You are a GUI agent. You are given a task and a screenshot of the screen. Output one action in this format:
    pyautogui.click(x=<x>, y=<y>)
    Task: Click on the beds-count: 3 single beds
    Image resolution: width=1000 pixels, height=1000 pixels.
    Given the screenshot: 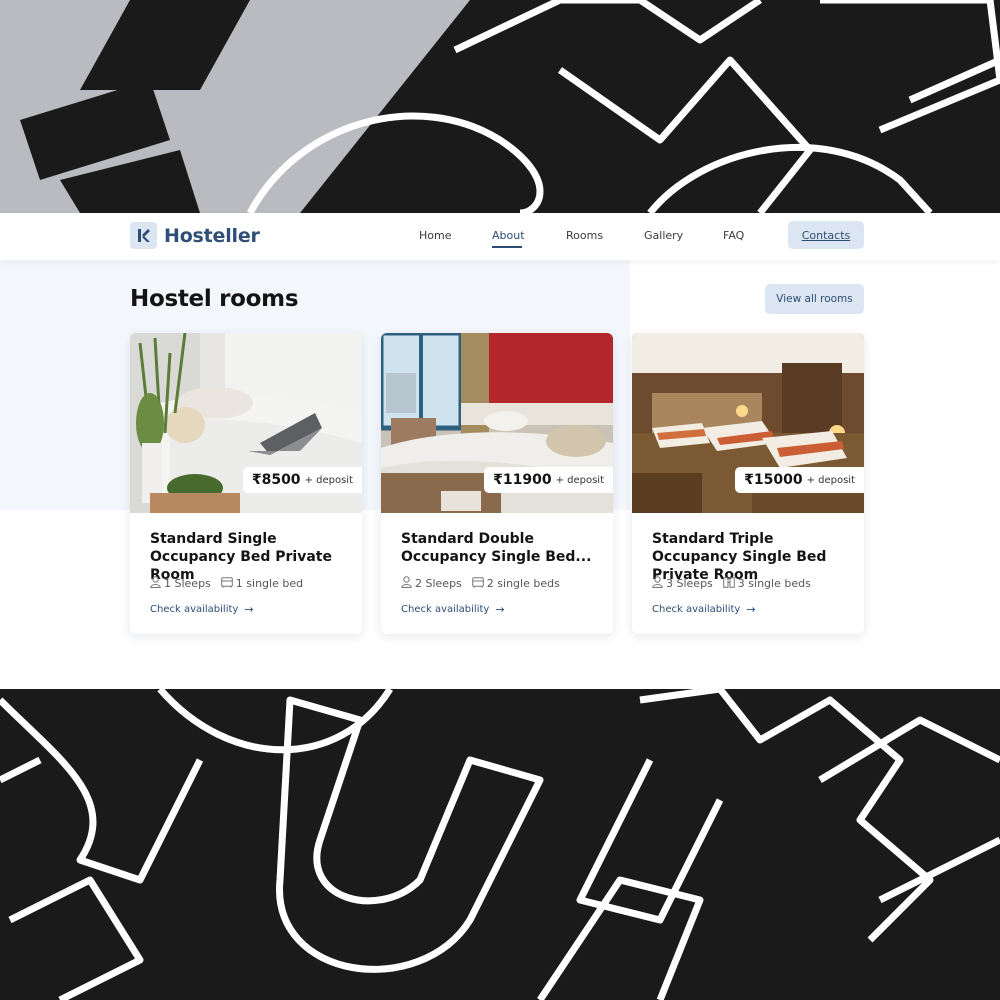 What is the action you would take?
    pyautogui.click(x=774, y=583)
    